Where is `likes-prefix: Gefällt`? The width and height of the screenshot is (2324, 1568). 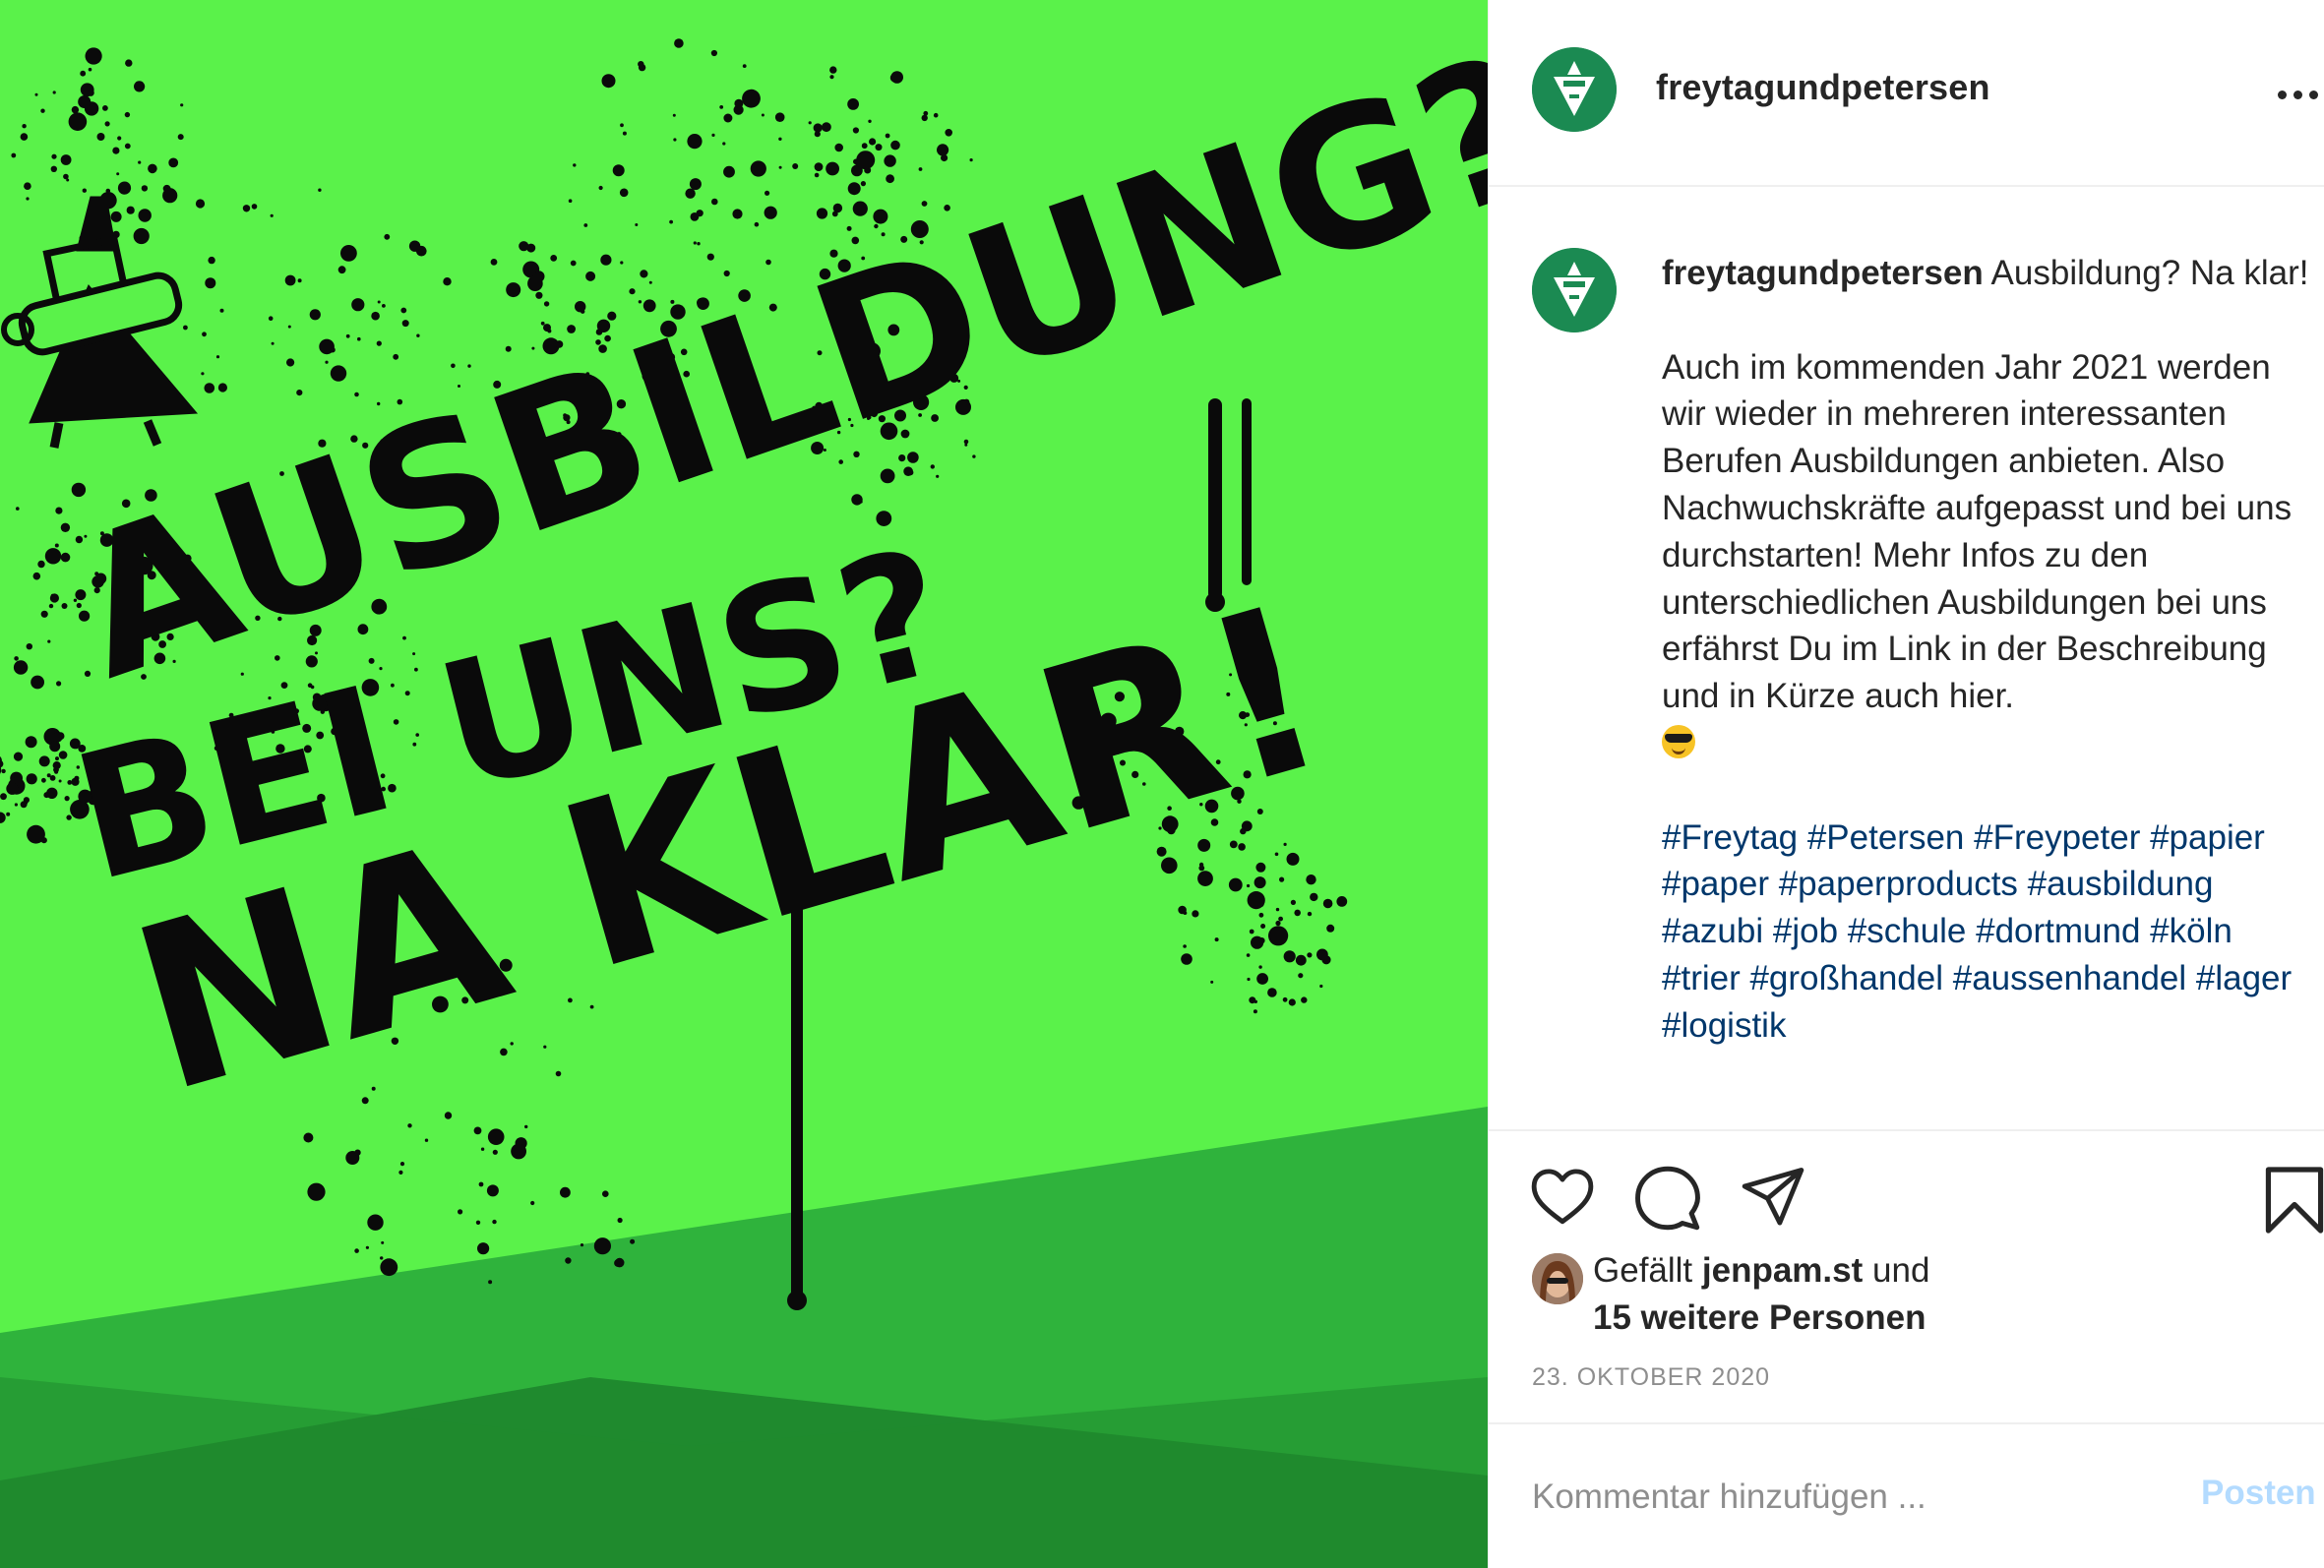 likes-prefix: Gefällt is located at coordinates (1643, 1270).